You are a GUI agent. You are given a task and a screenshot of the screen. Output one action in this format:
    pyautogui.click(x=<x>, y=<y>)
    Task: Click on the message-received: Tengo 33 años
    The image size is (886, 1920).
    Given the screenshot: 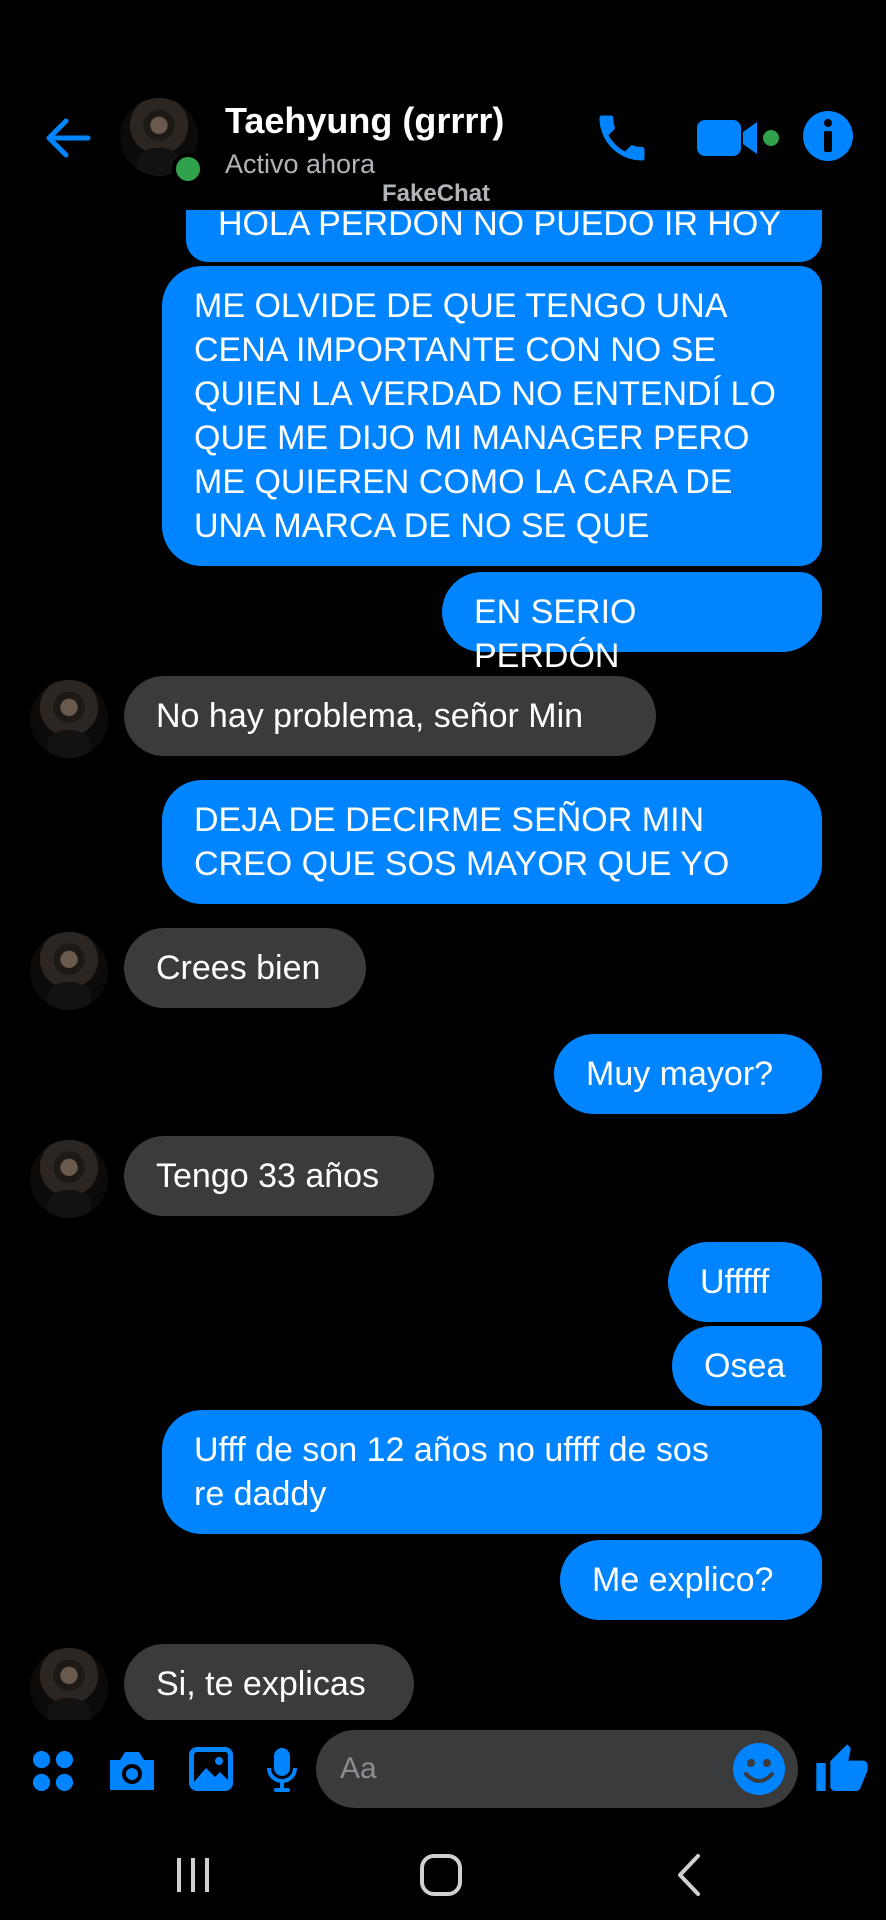 What is the action you would take?
    pyautogui.click(x=279, y=1176)
    